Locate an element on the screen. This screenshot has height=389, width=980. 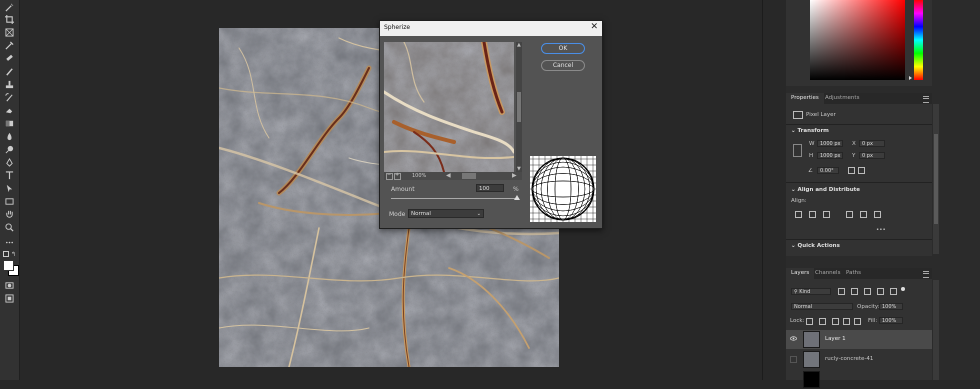
color-saturation-field is located at coordinates (857, 40).